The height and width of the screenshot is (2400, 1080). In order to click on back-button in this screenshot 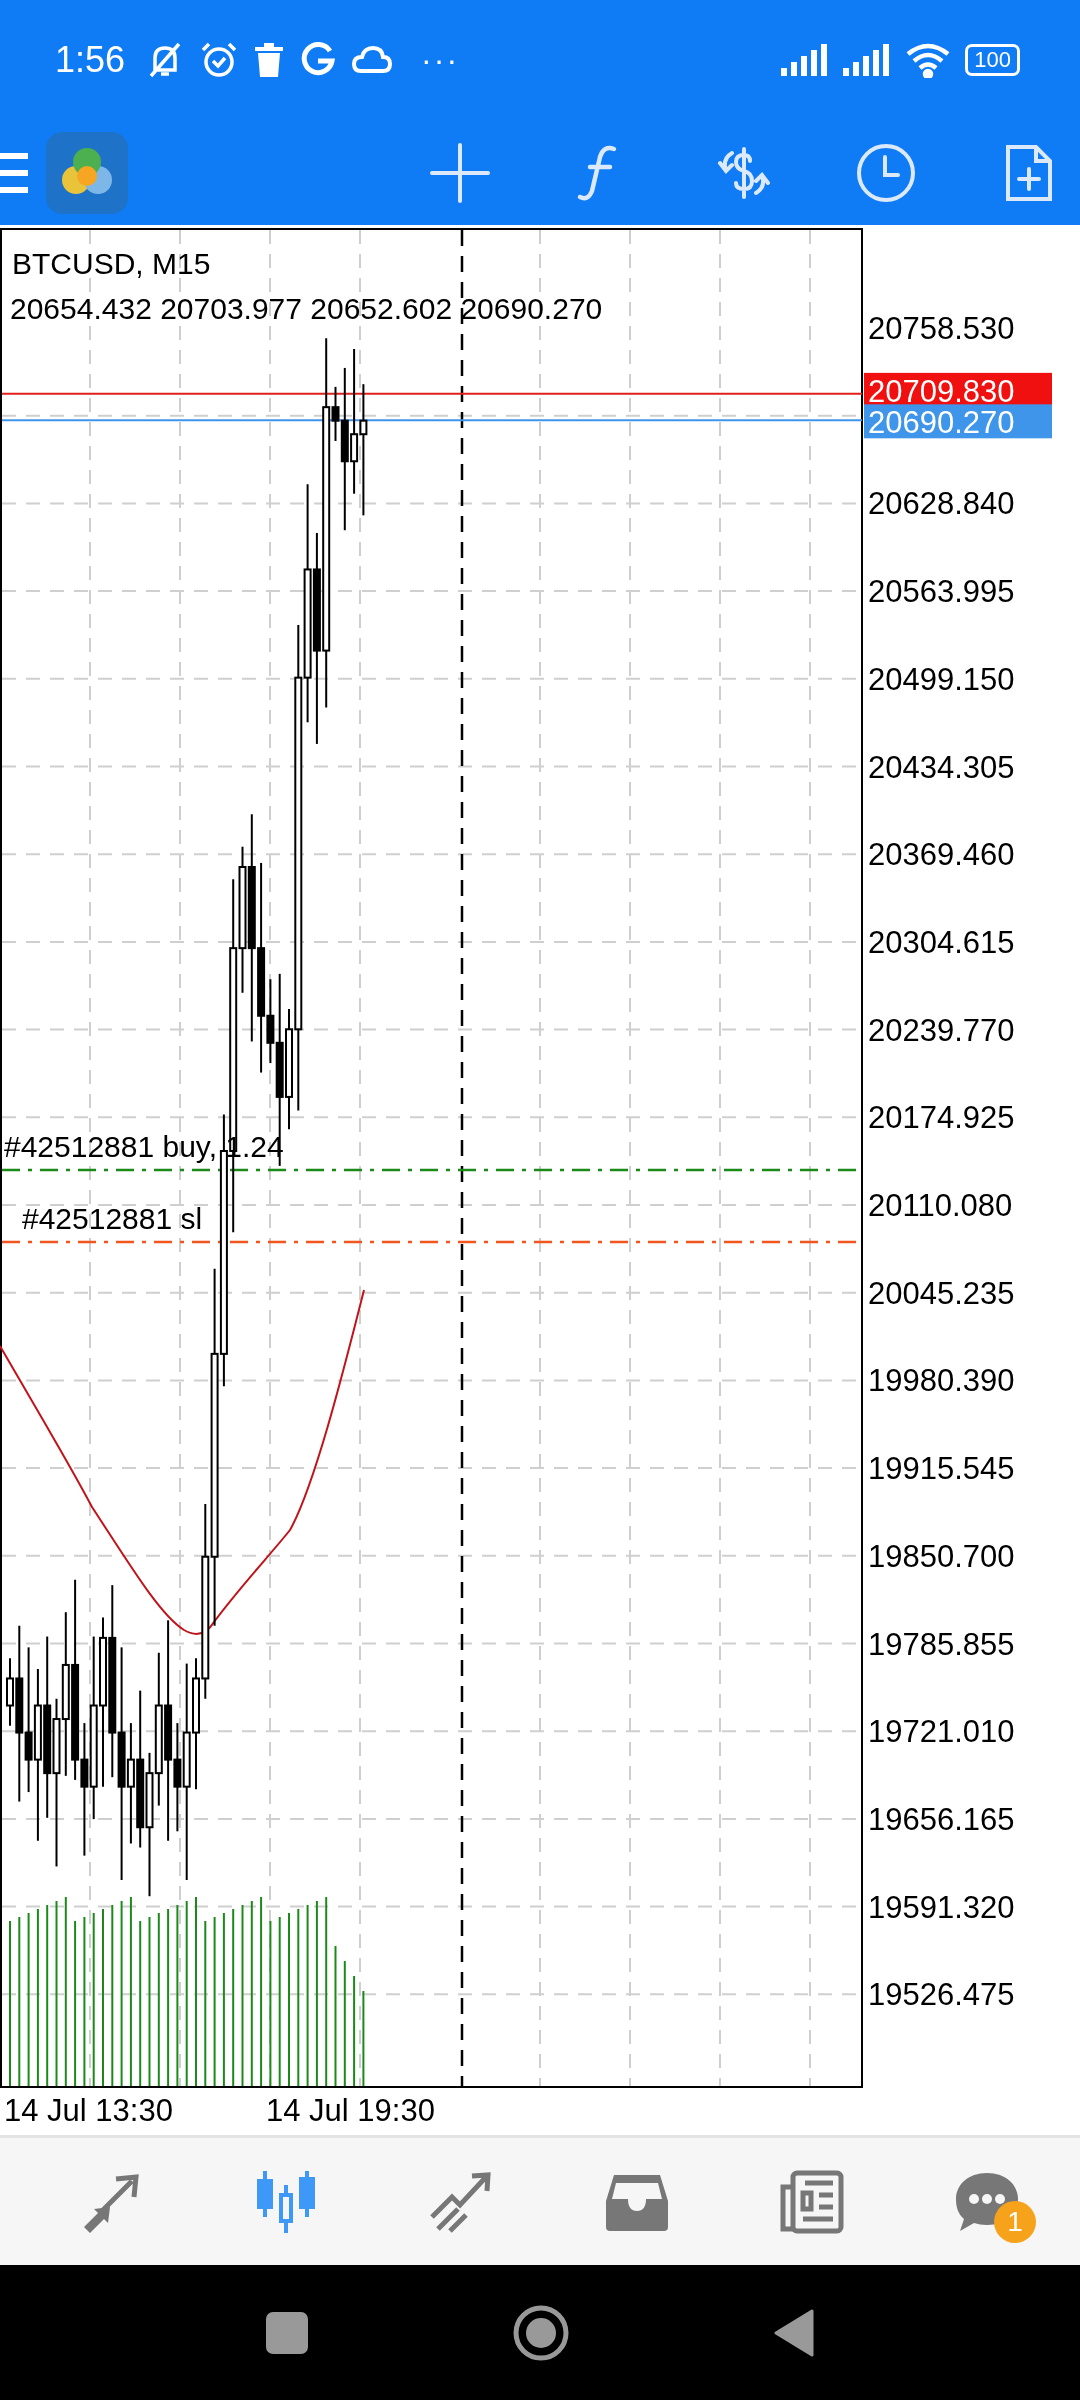, I will do `click(794, 2332)`.